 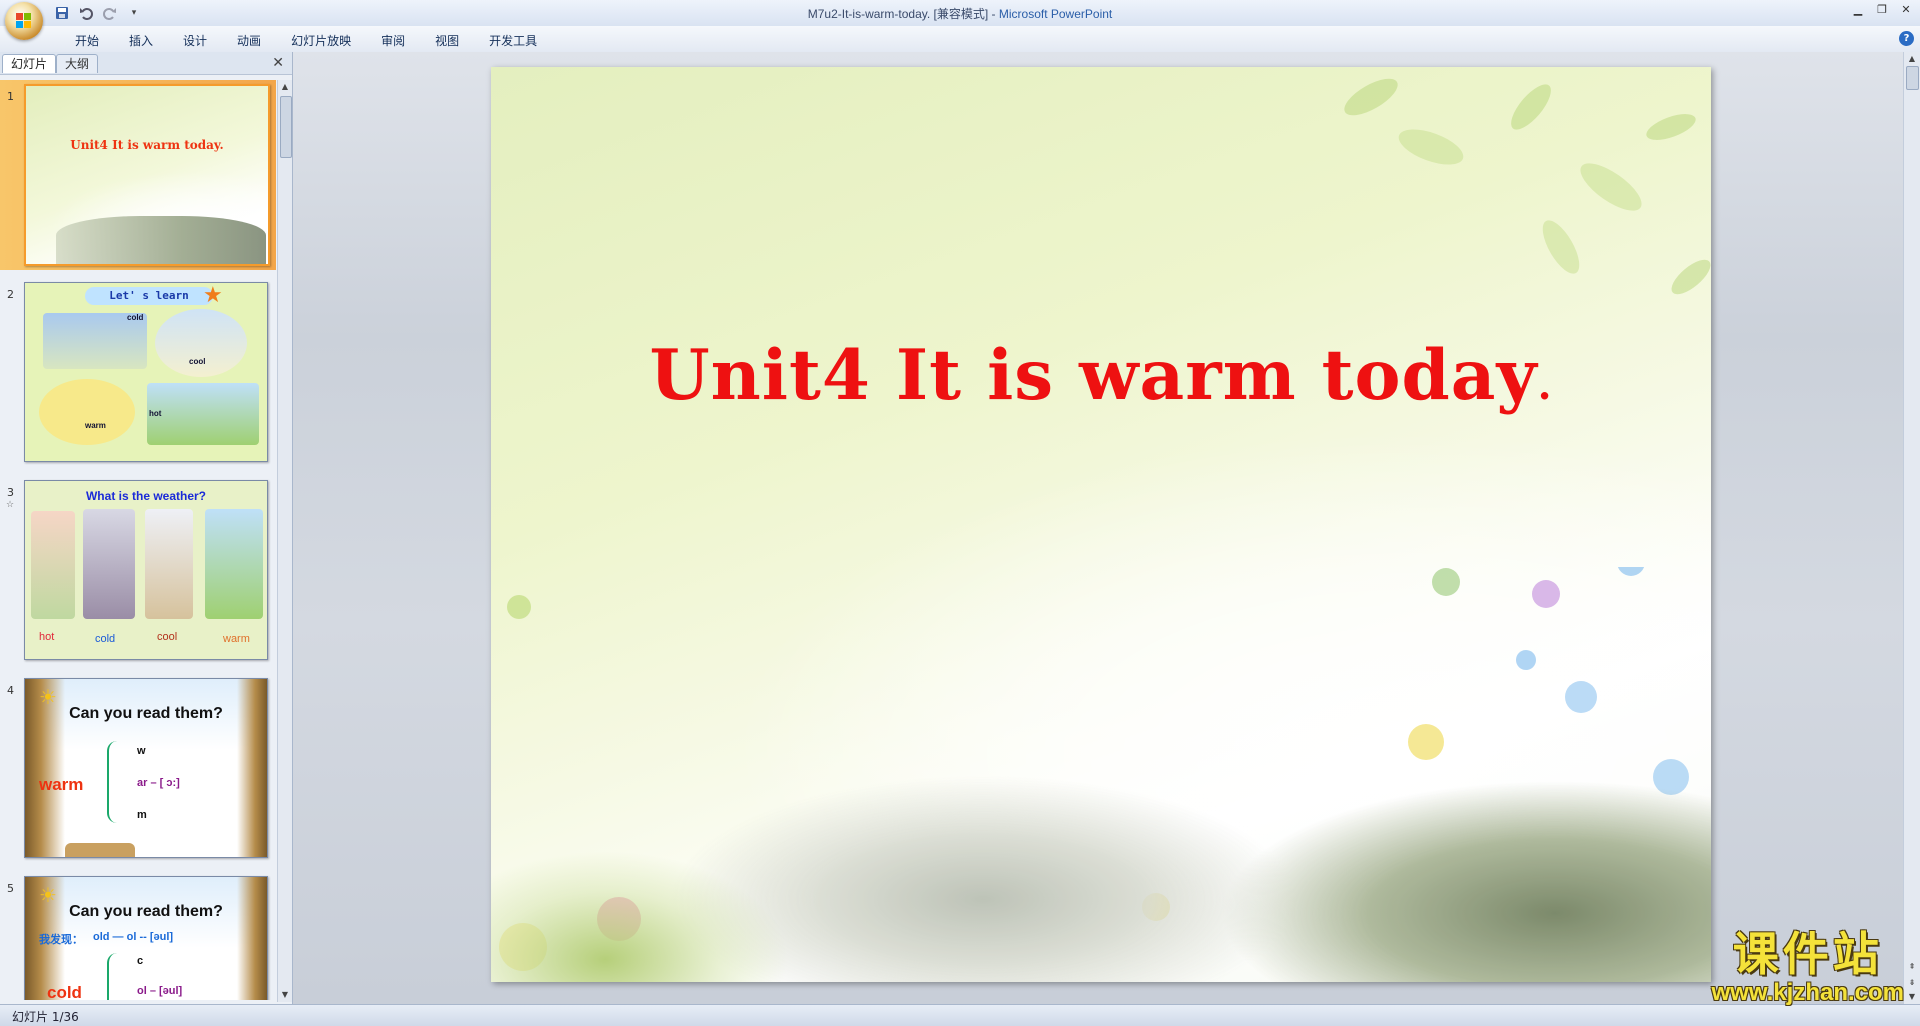 What do you see at coordinates (61, 940) in the screenshot?
I see `discover-label: 我发现：` at bounding box center [61, 940].